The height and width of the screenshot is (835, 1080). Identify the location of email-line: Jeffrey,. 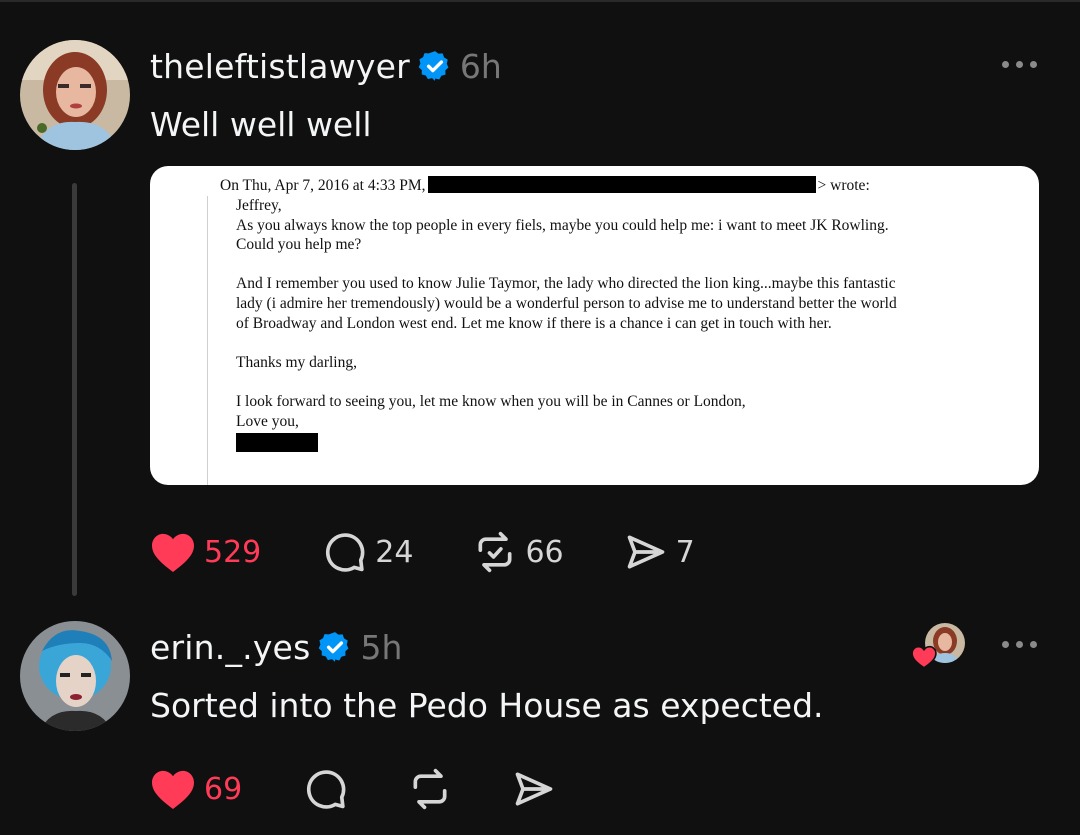
(259, 205).